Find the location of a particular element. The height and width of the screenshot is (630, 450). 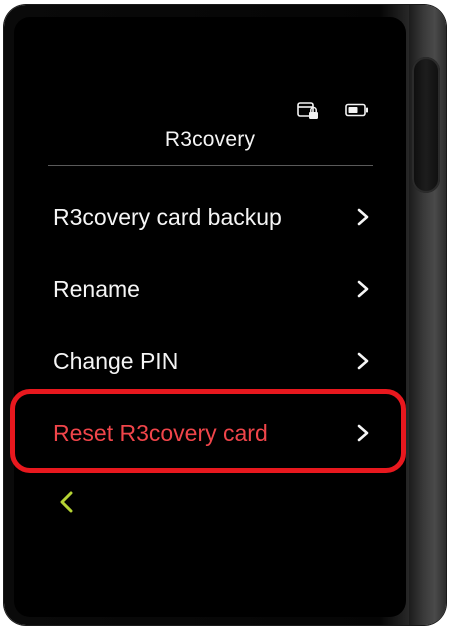

menu-item-label: Change PIN is located at coordinates (116, 361).